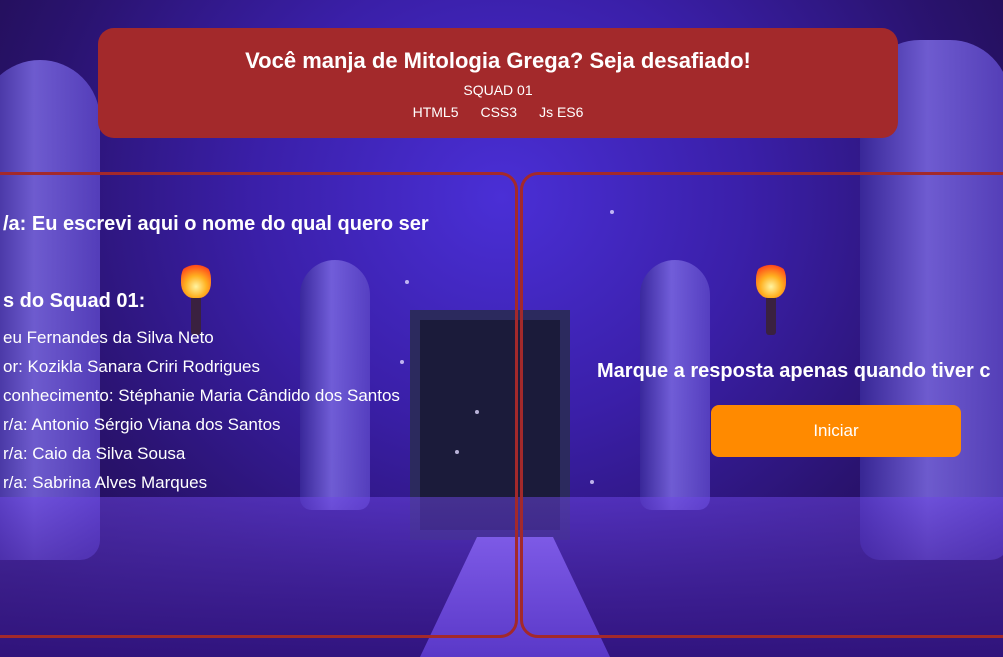  I want to click on list-item: eu Fernandes da Silva Neto, so click(108, 337).